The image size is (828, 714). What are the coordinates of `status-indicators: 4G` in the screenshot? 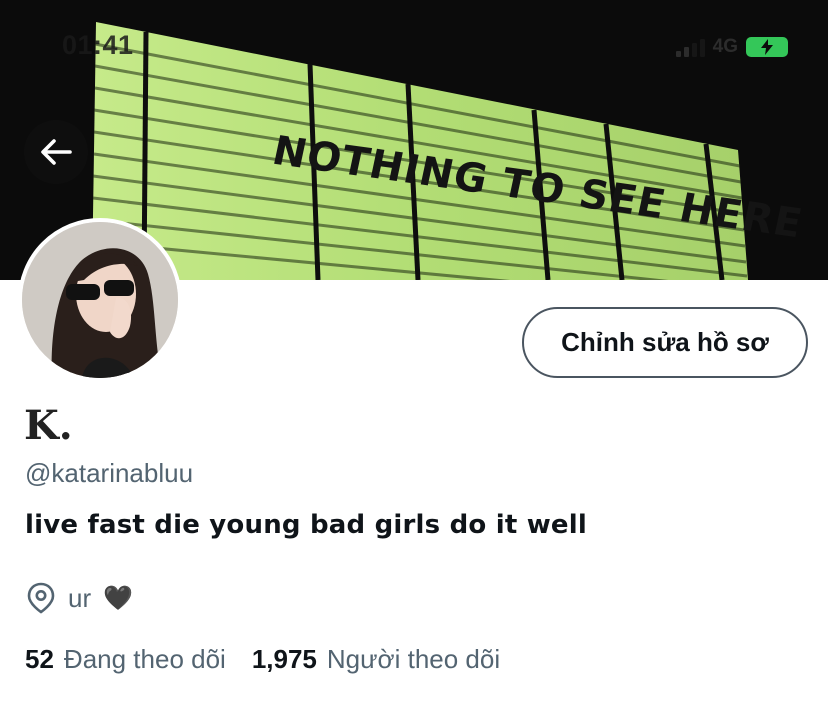 It's located at (731, 47).